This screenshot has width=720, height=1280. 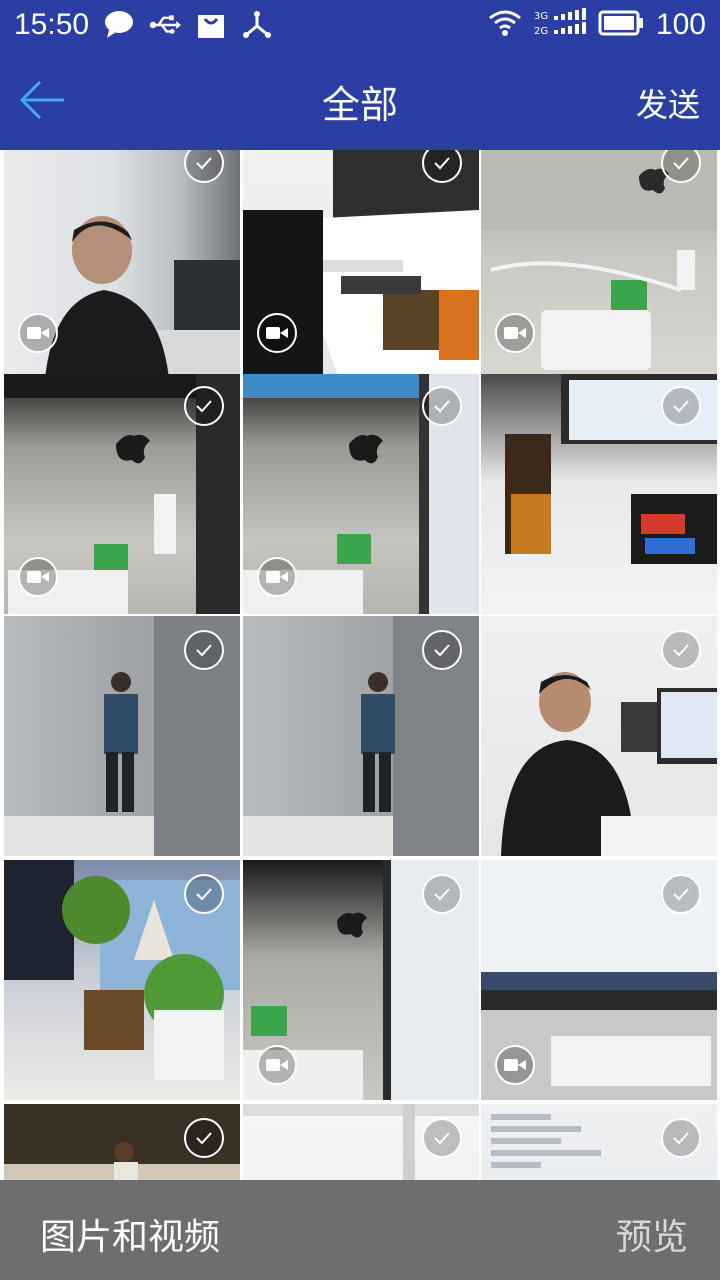 What do you see at coordinates (505, 25) in the screenshot?
I see `wifi-icon` at bounding box center [505, 25].